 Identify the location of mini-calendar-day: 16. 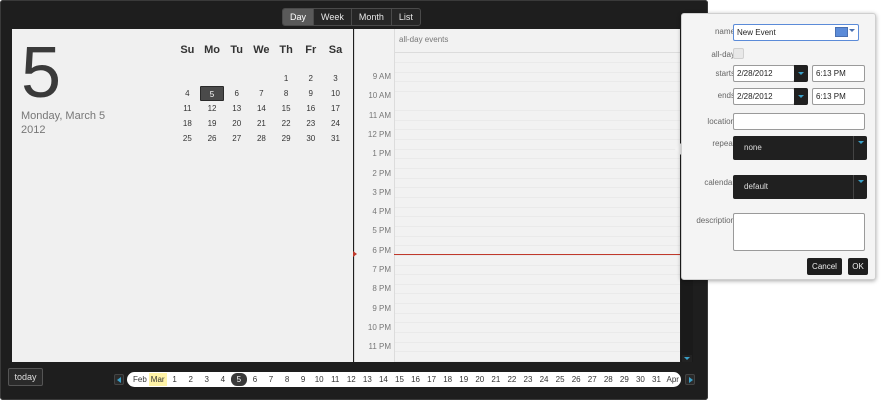
(310, 108).